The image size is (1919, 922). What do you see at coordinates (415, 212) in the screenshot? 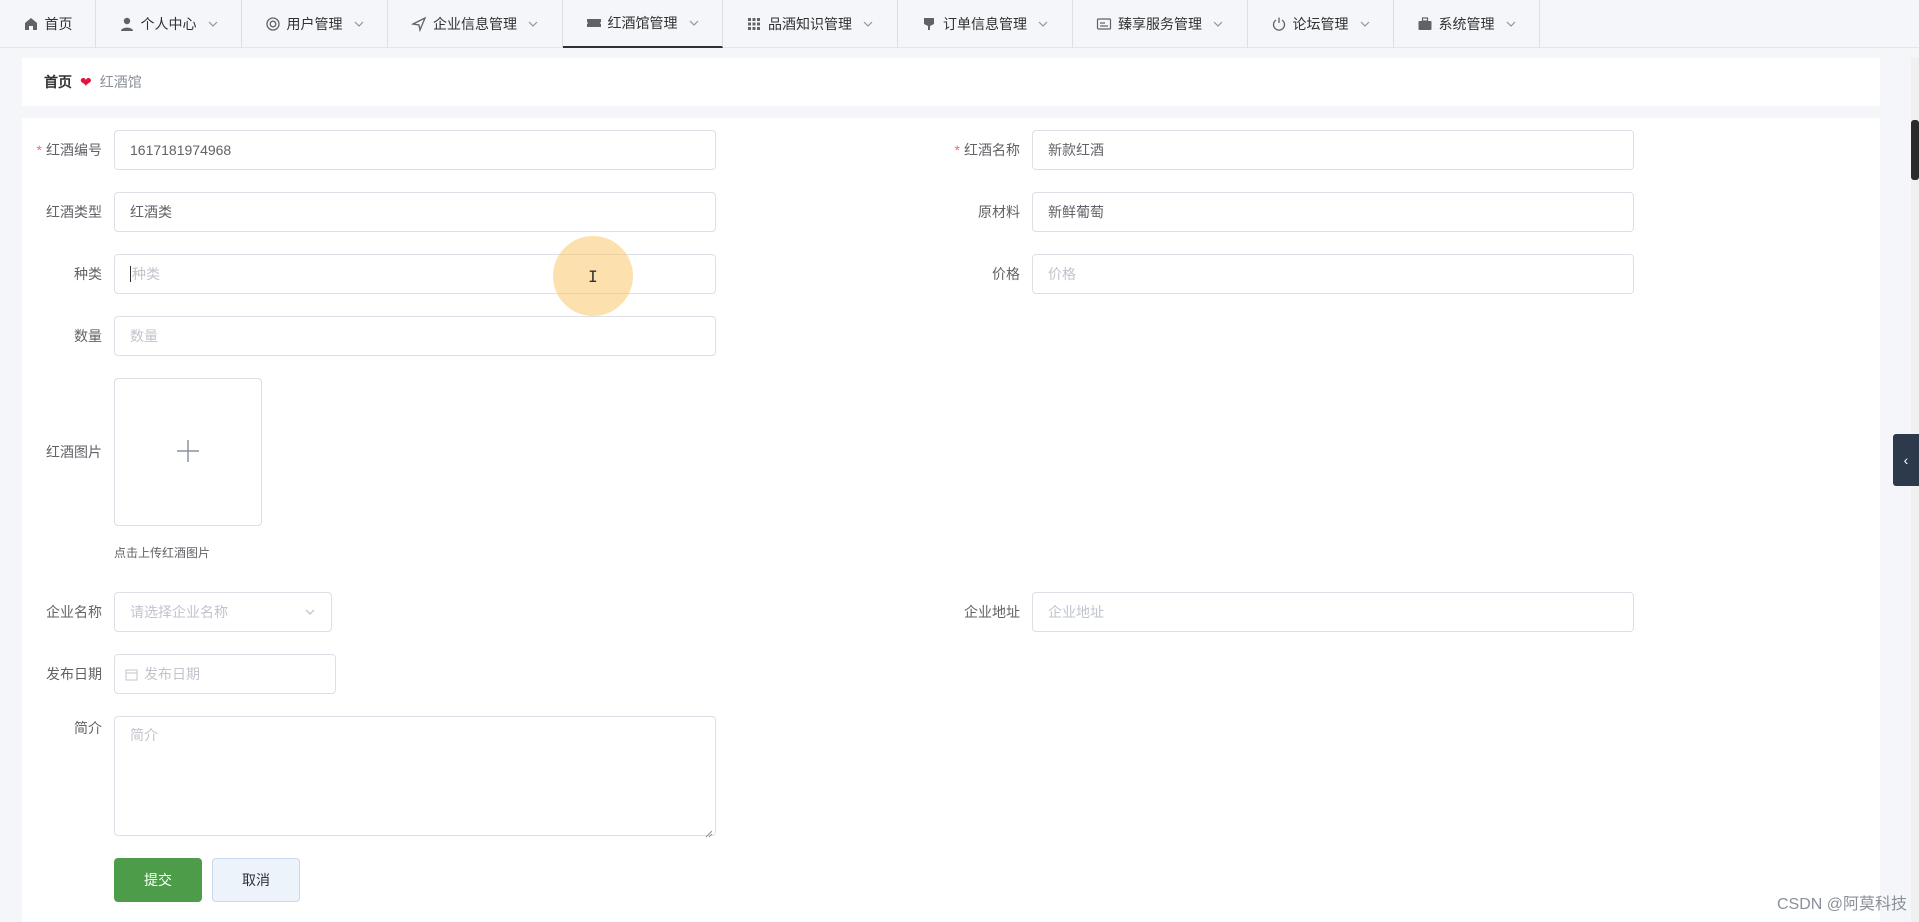
I see `wine-type-field: 红酒类` at bounding box center [415, 212].